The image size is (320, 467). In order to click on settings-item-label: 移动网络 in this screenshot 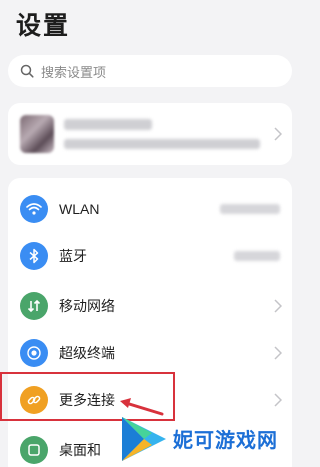, I will do `click(87, 306)`.